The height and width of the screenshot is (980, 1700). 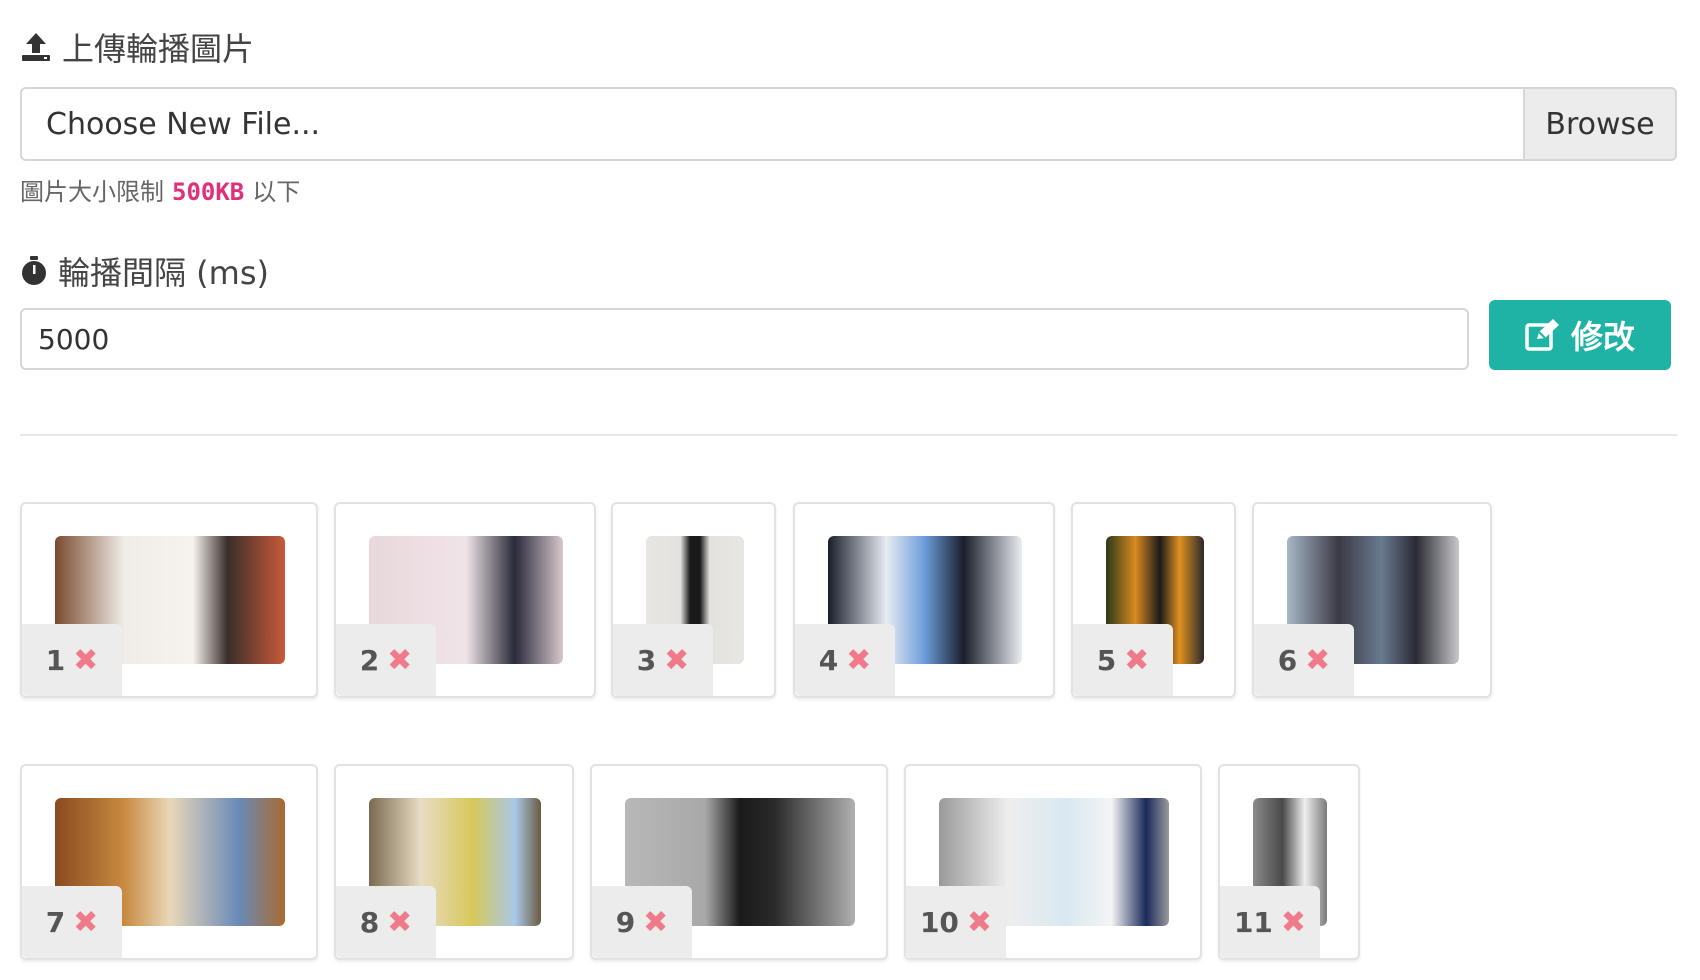 I want to click on help-prefix: 圖片大小限制, so click(x=92, y=192).